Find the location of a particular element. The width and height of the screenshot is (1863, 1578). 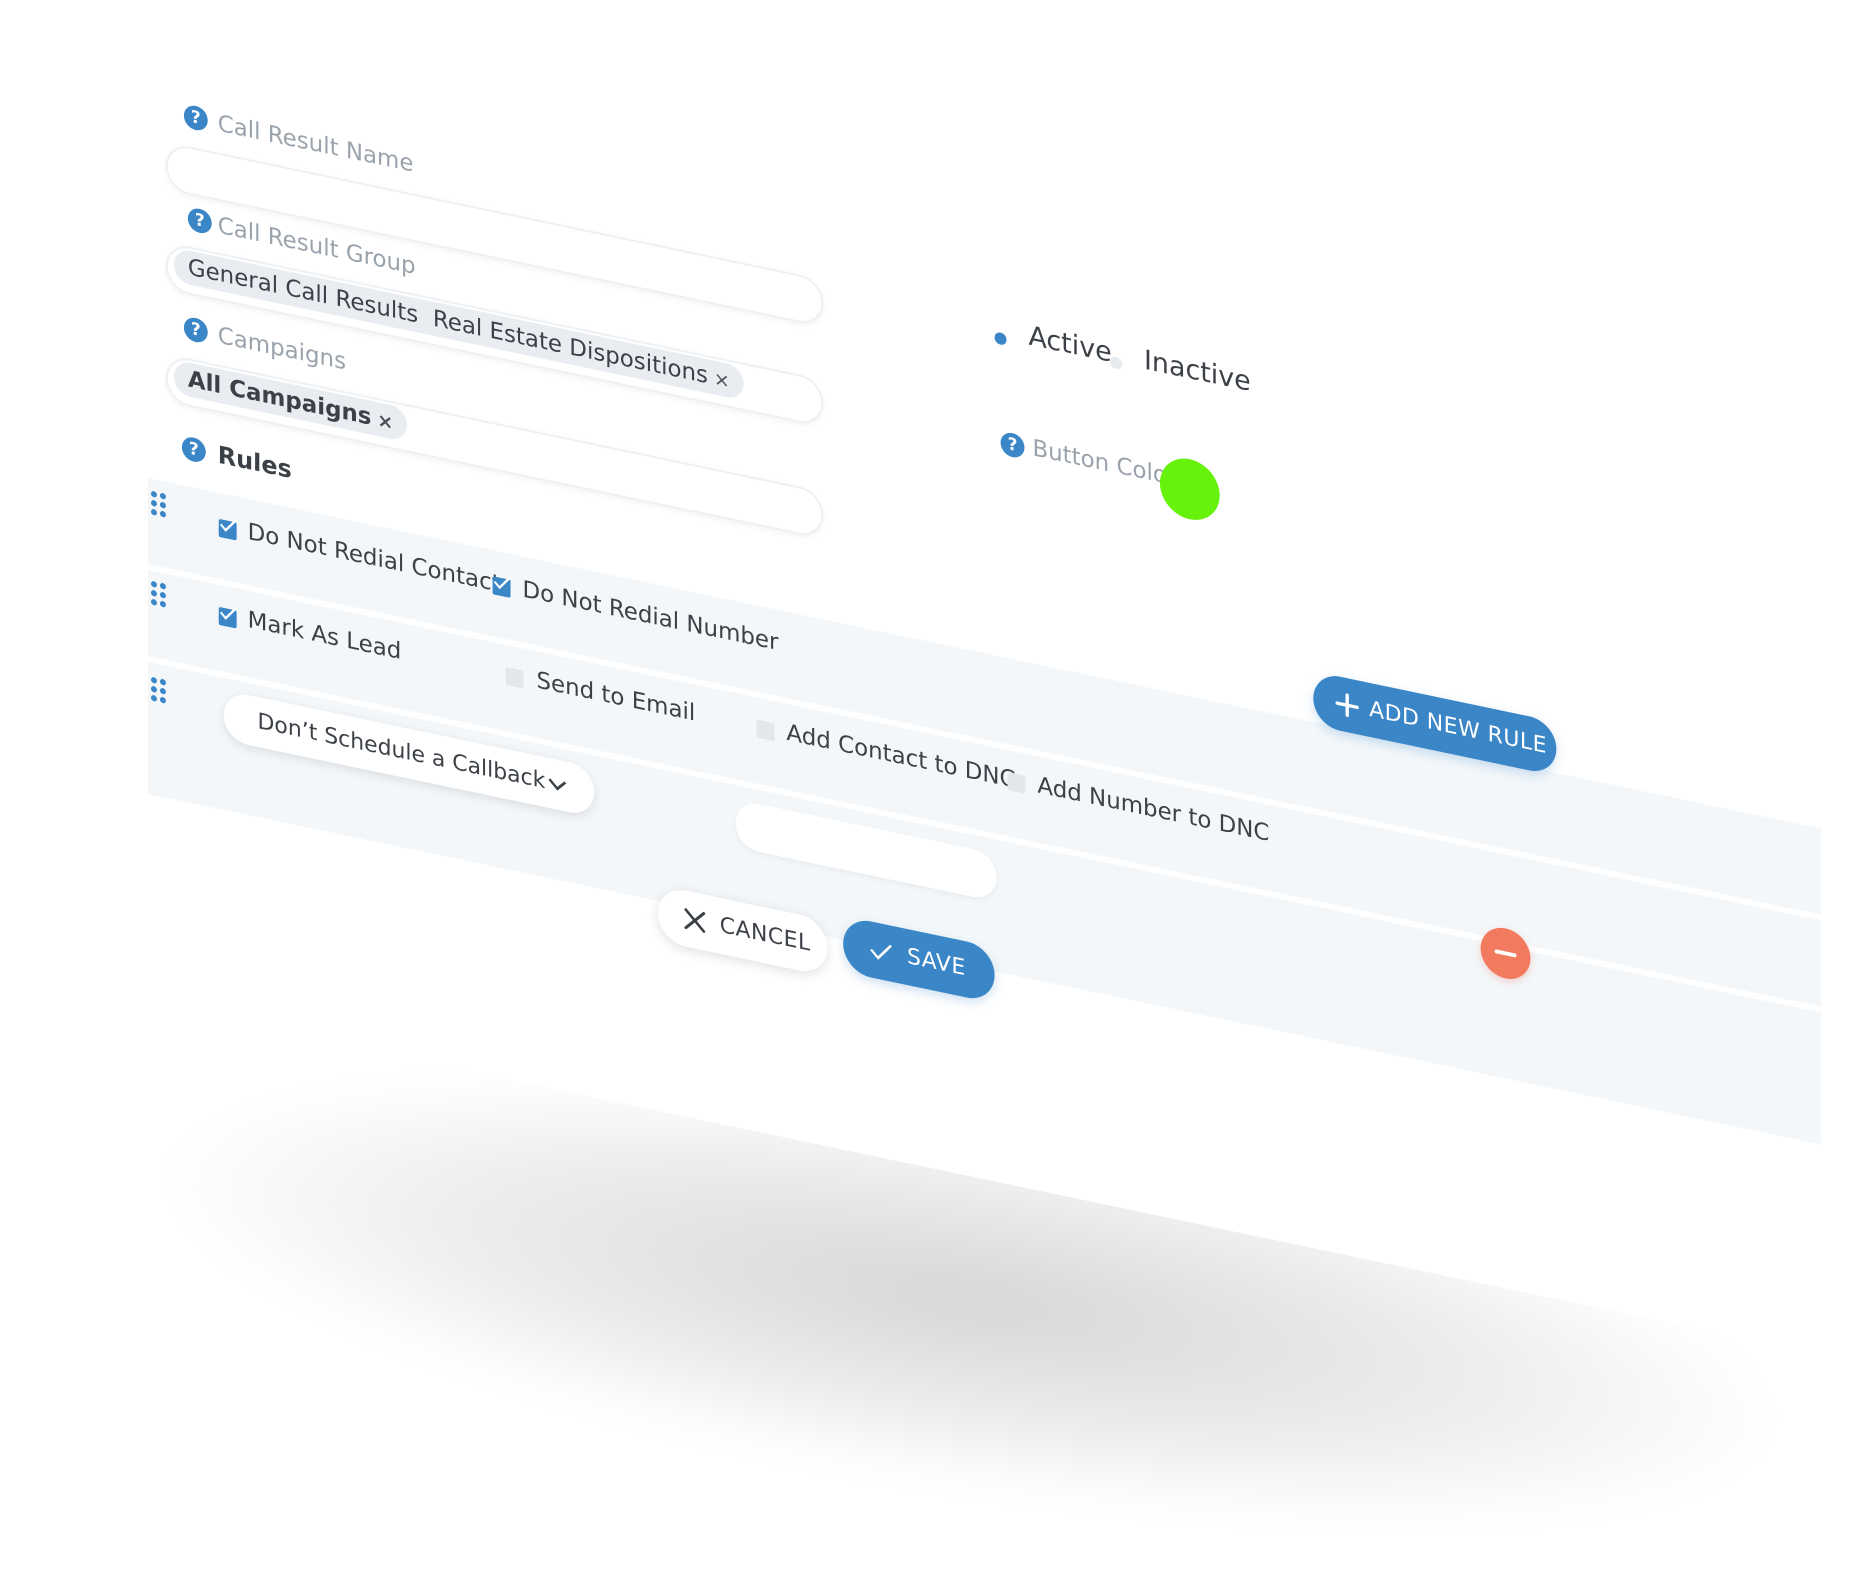

chip-all-campaigns: All Campaigns × is located at coordinates (290, 401).